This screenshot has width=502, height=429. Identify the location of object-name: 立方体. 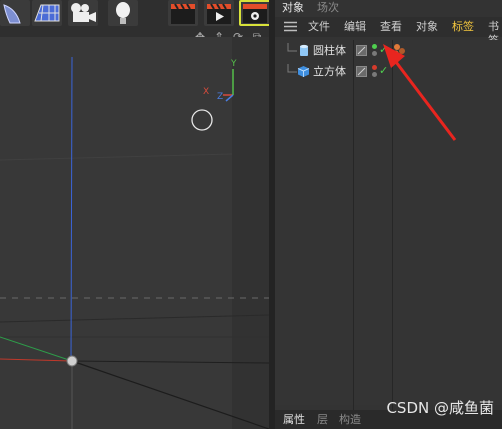
(329, 72).